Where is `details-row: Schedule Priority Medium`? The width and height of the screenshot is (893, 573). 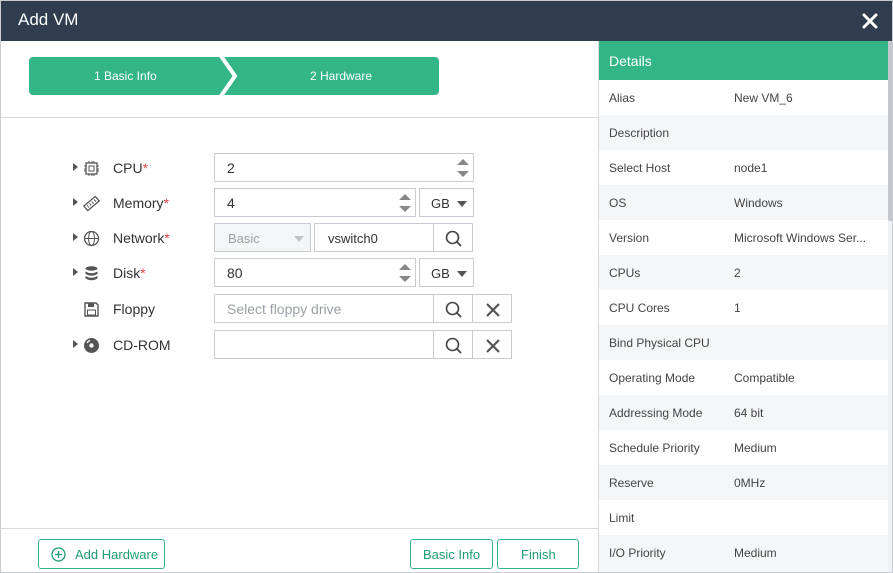 details-row: Schedule Priority Medium is located at coordinates (744, 447).